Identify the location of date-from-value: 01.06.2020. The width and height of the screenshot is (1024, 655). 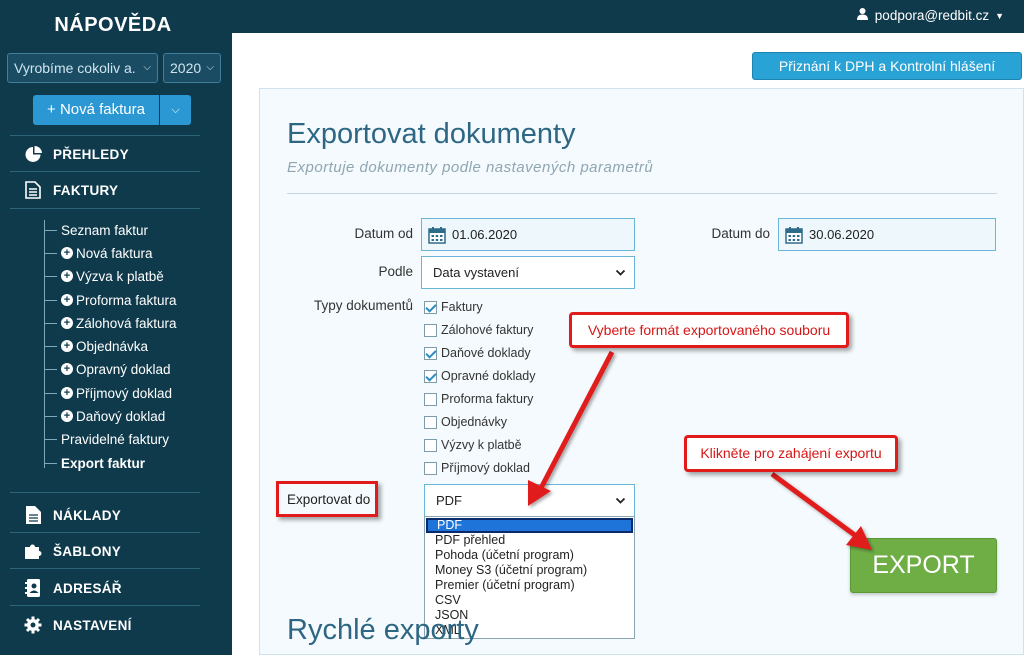
(485, 234).